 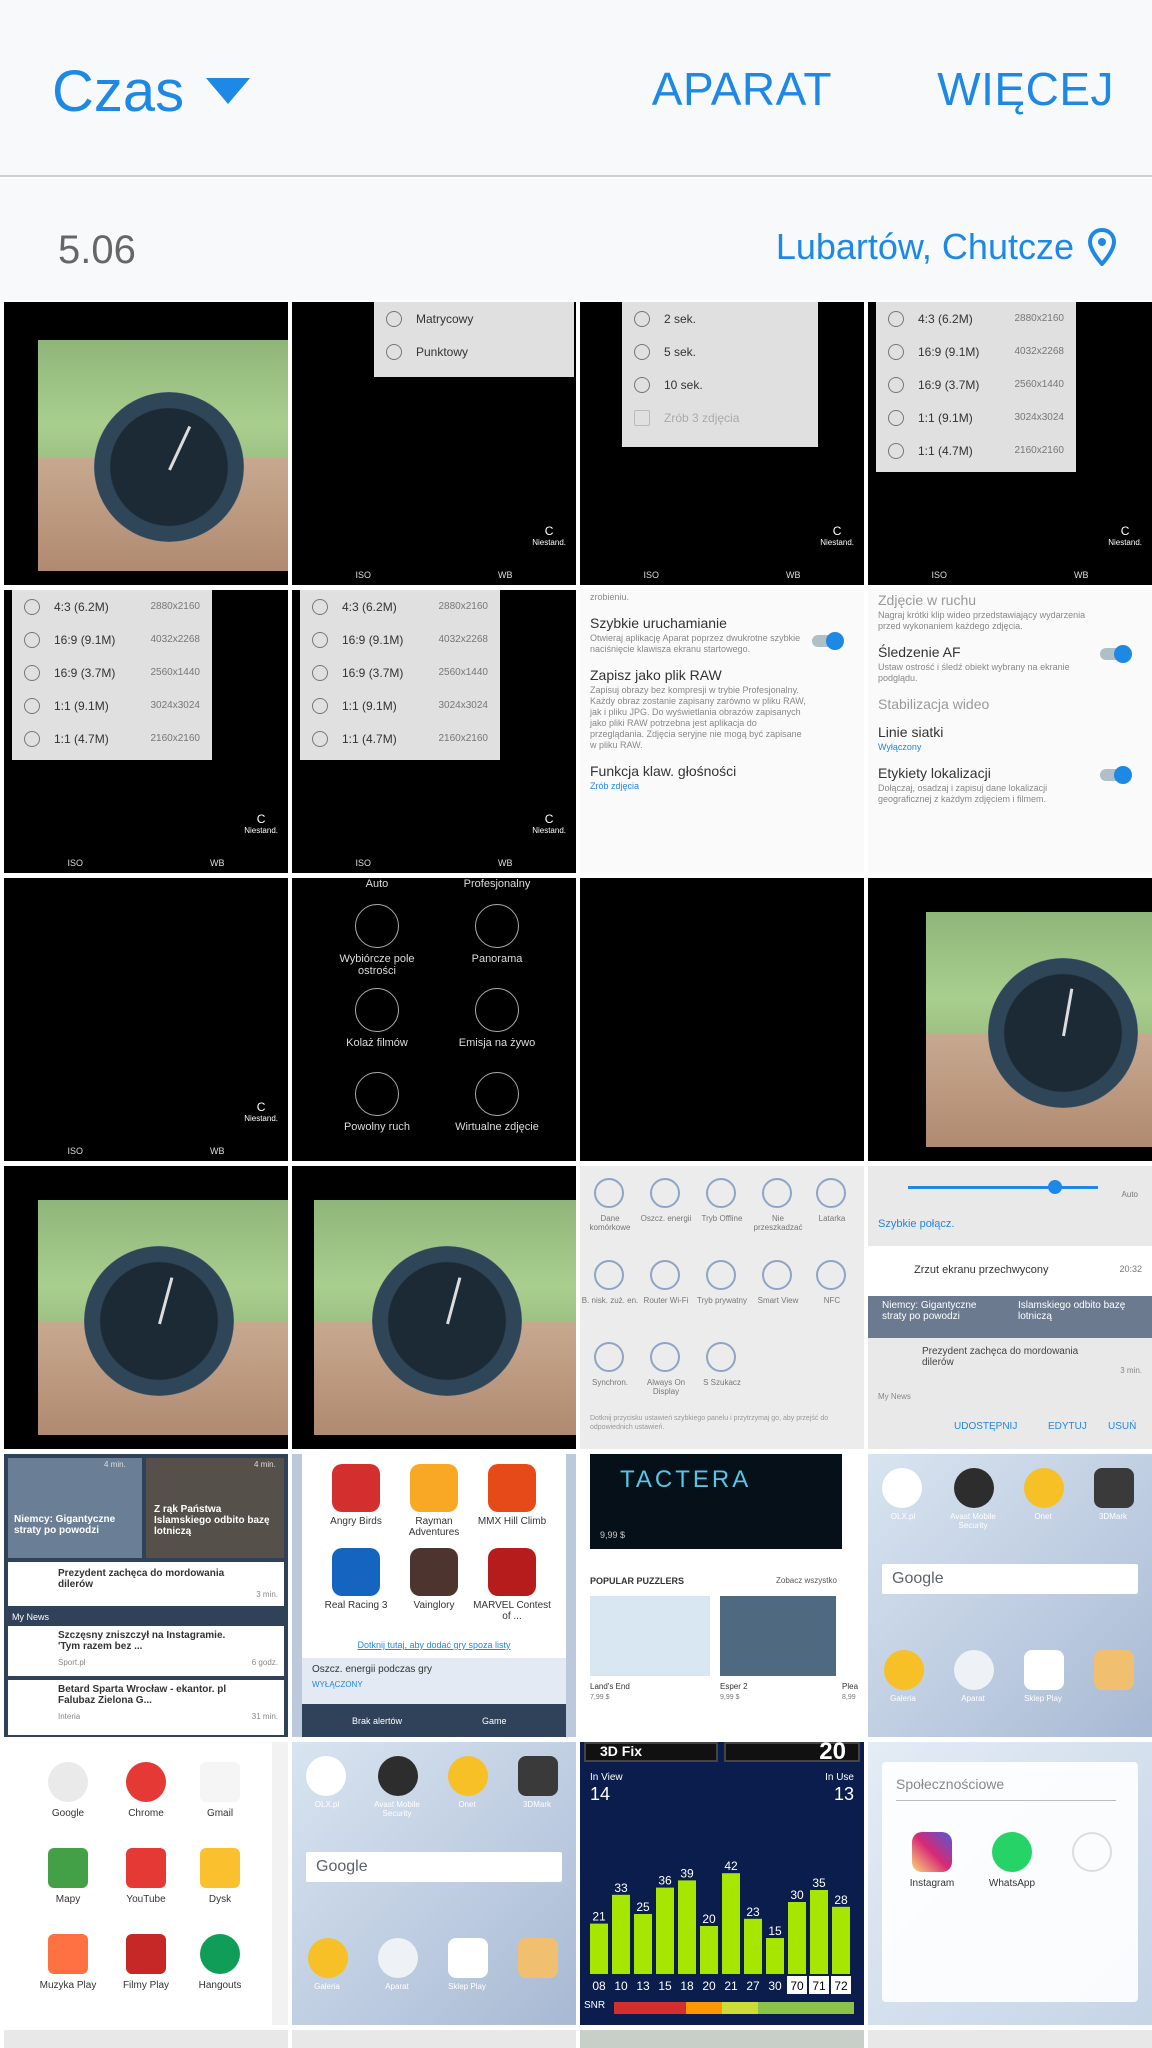 What do you see at coordinates (687, 1873) in the screenshot?
I see `signal-bar-label: 39` at bounding box center [687, 1873].